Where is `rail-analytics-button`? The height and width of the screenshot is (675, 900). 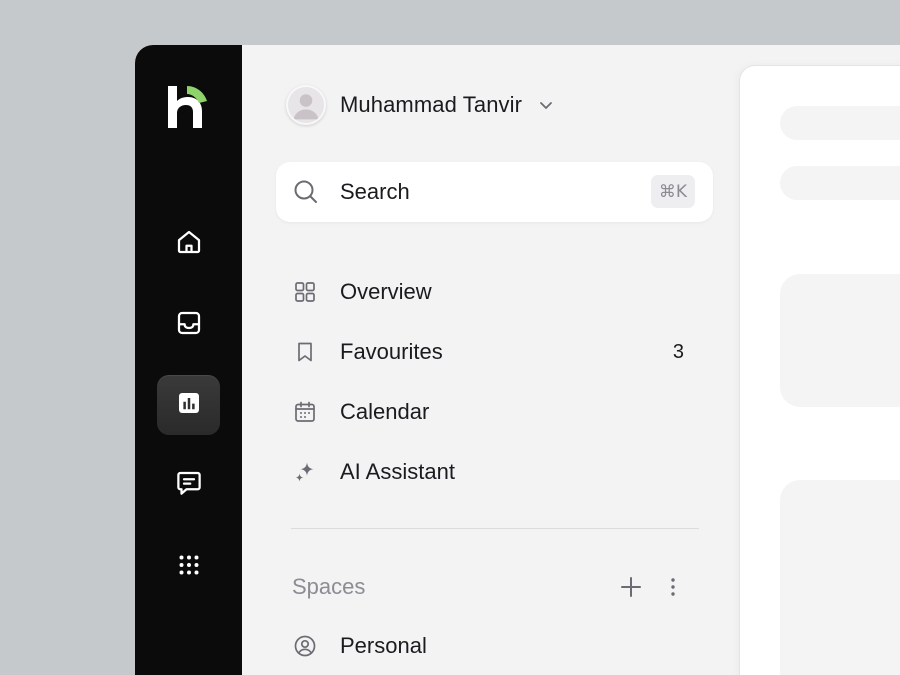
rail-analytics-button is located at coordinates (188, 405).